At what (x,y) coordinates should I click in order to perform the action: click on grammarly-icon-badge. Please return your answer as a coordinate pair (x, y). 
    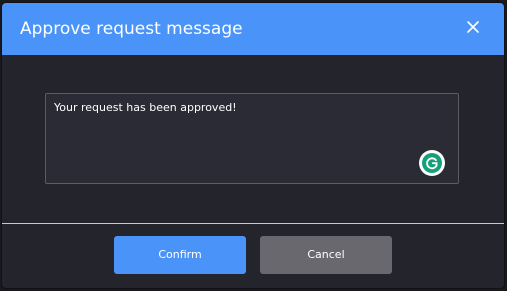
    Looking at the image, I should click on (432, 163).